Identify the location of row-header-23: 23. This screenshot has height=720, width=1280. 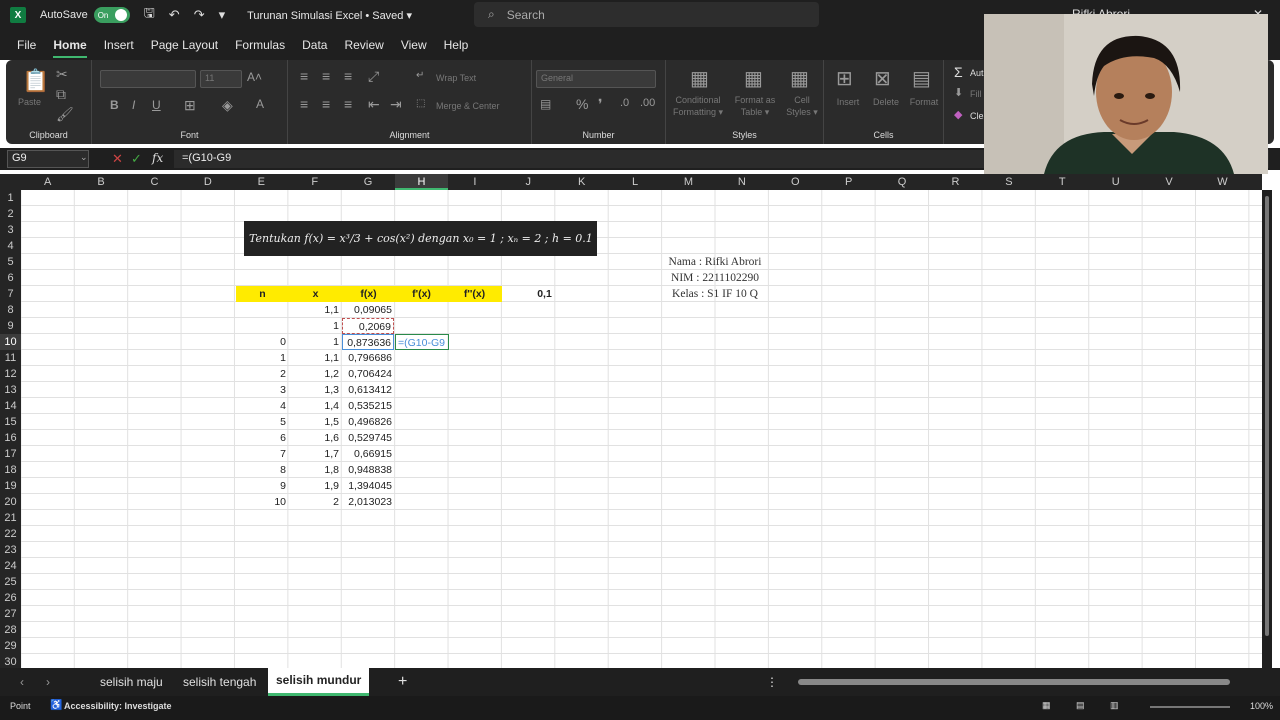
(10, 550).